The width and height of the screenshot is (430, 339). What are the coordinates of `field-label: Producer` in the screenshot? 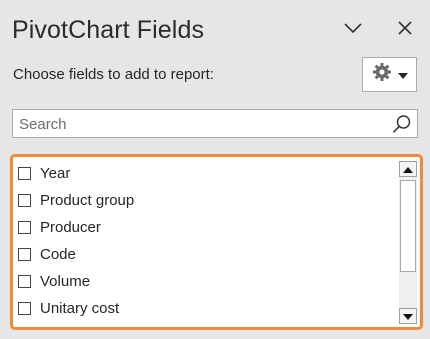 It's located at (70, 227).